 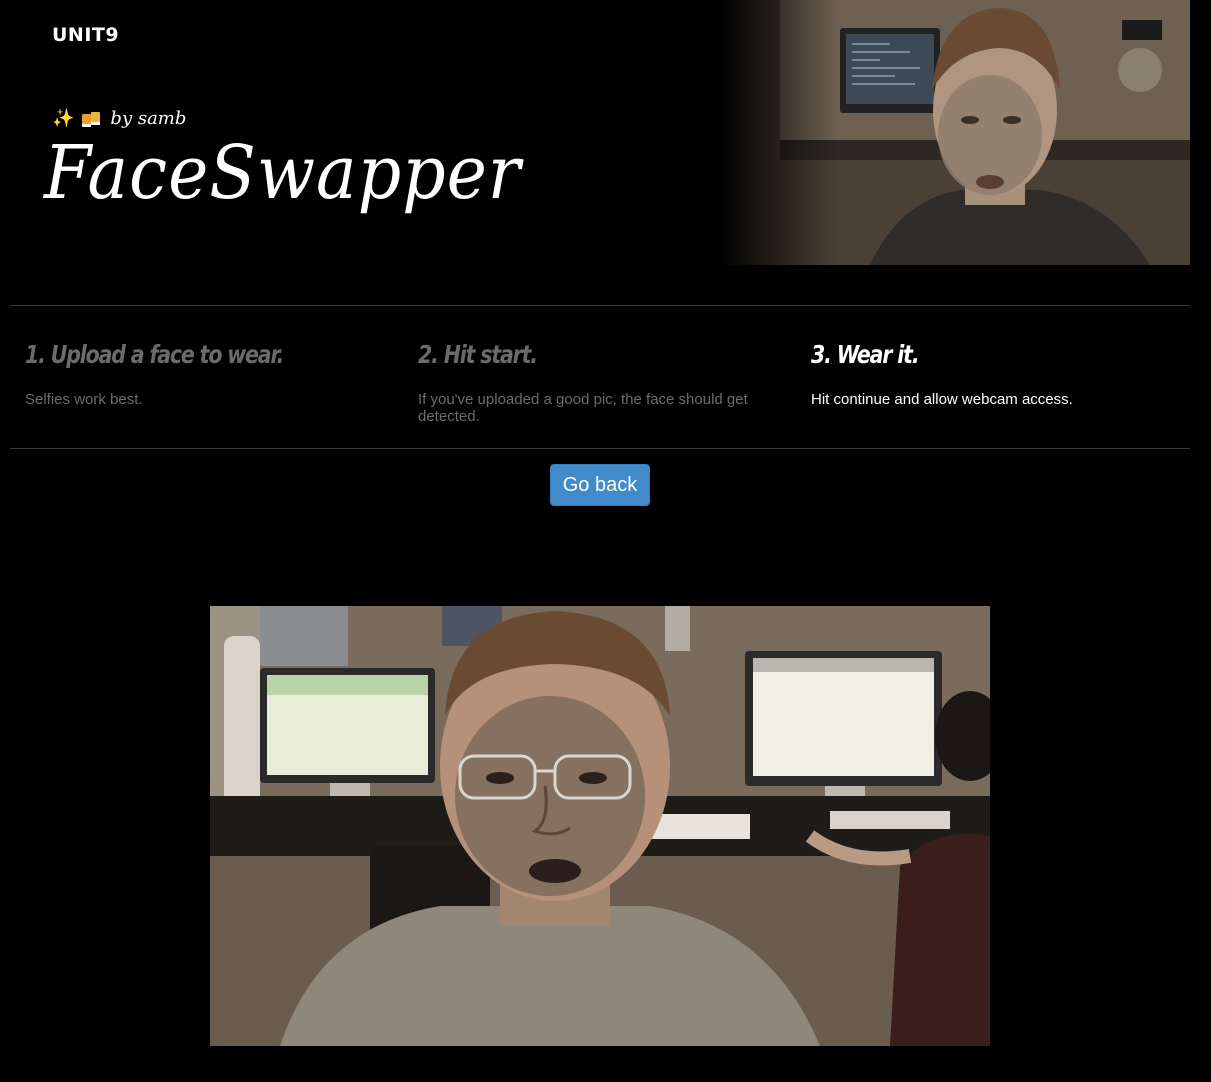 I want to click on top-divider, so click(x=600, y=305).